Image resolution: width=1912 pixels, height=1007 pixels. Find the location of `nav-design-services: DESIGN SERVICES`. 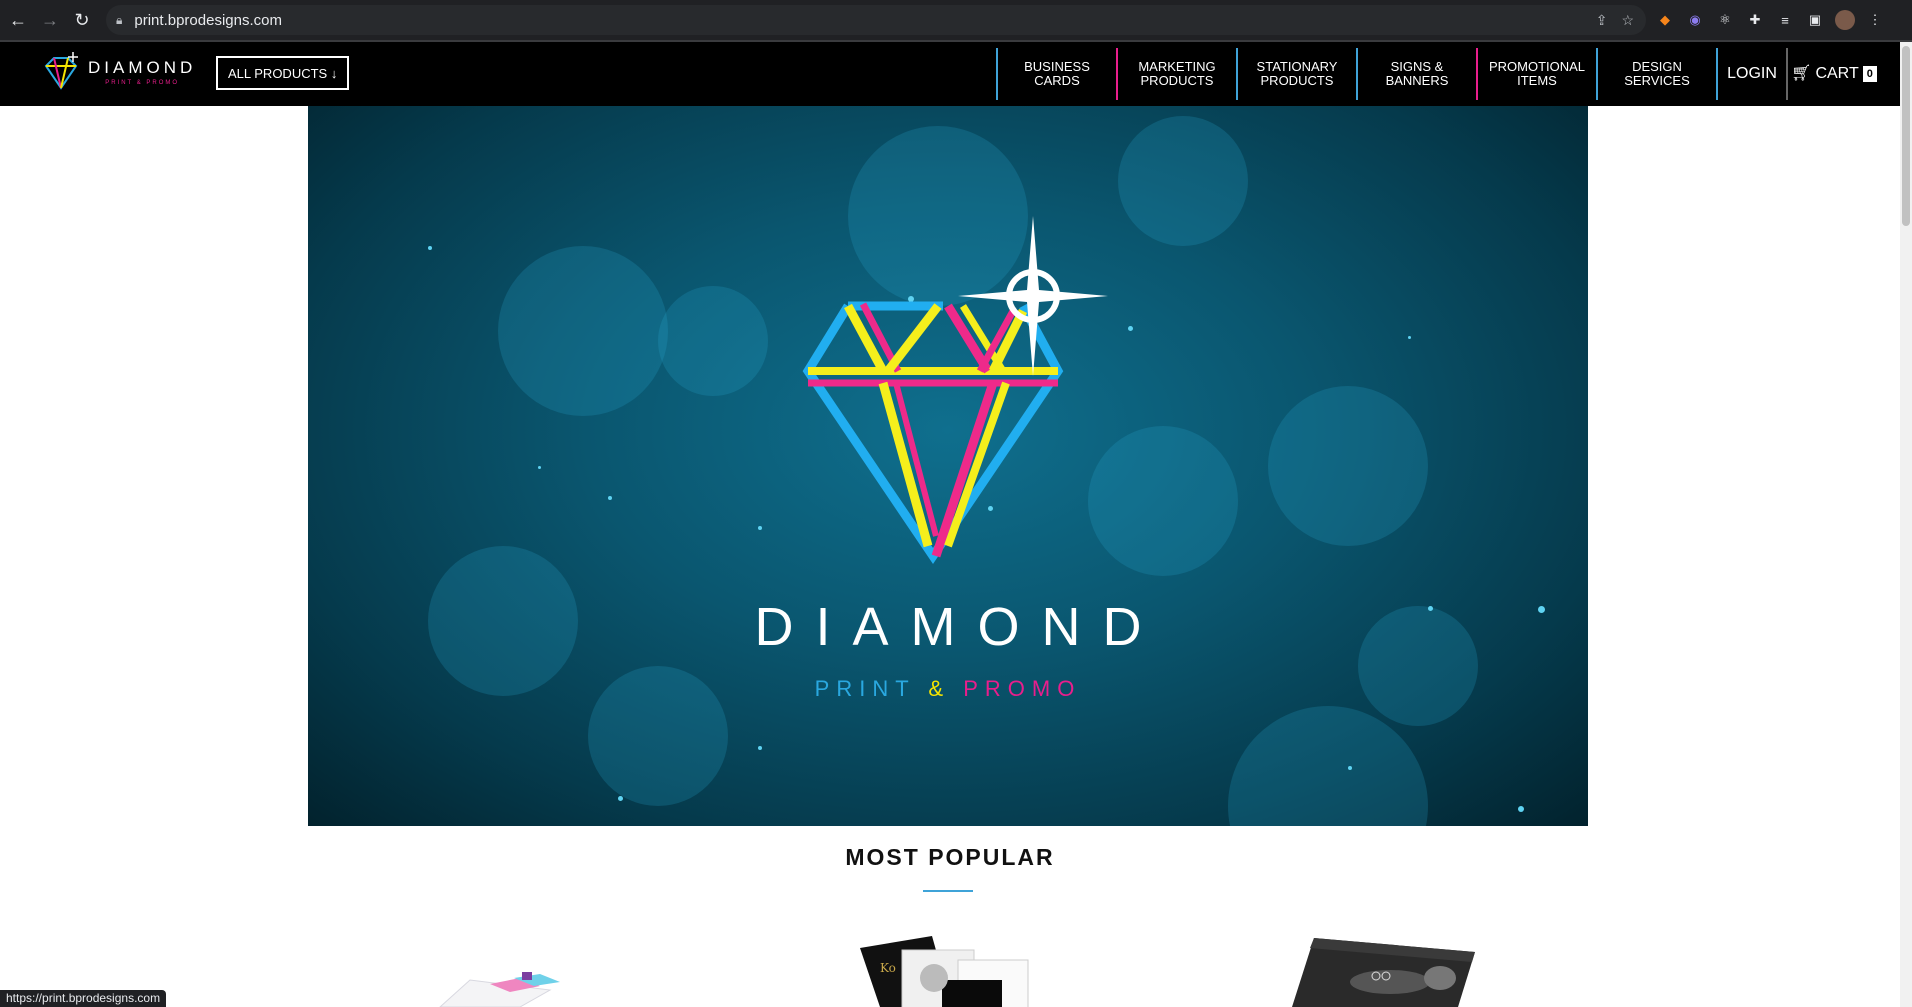

nav-design-services: DESIGN SERVICES is located at coordinates (1656, 74).